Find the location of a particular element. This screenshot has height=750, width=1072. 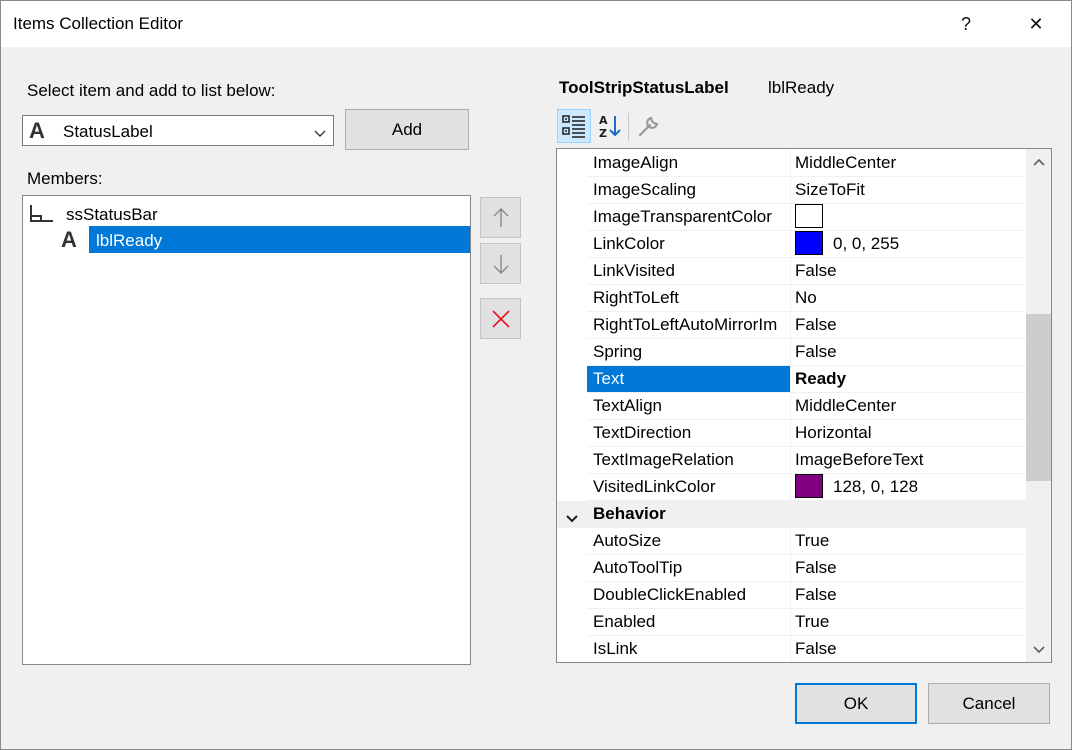

delete-icon is located at coordinates (500, 318).